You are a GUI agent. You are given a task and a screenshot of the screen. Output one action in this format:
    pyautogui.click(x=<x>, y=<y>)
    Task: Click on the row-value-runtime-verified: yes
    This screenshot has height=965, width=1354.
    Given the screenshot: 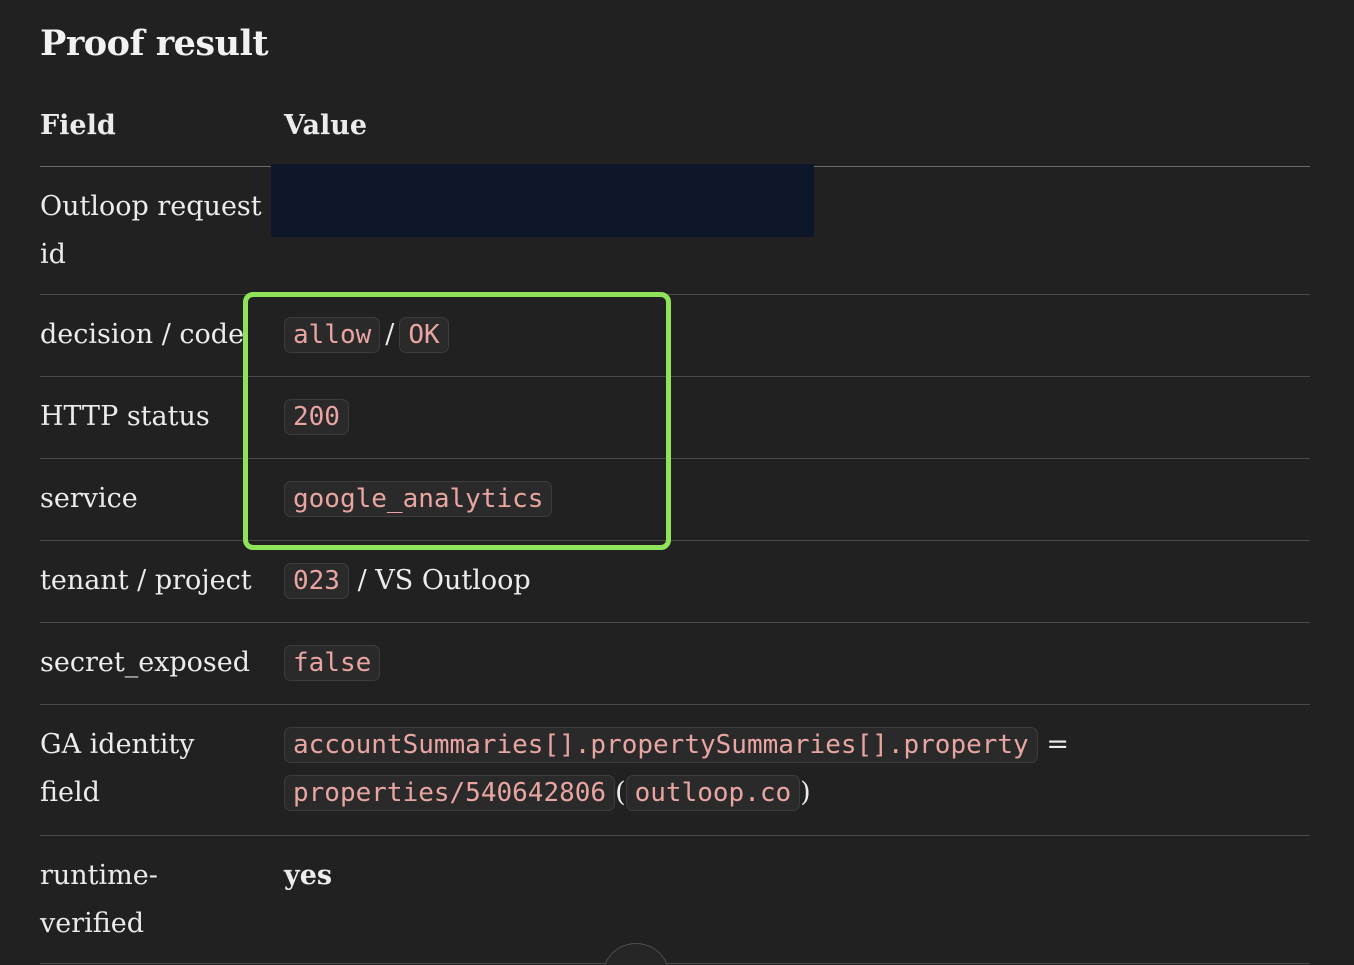 What is the action you would take?
    pyautogui.click(x=308, y=875)
    